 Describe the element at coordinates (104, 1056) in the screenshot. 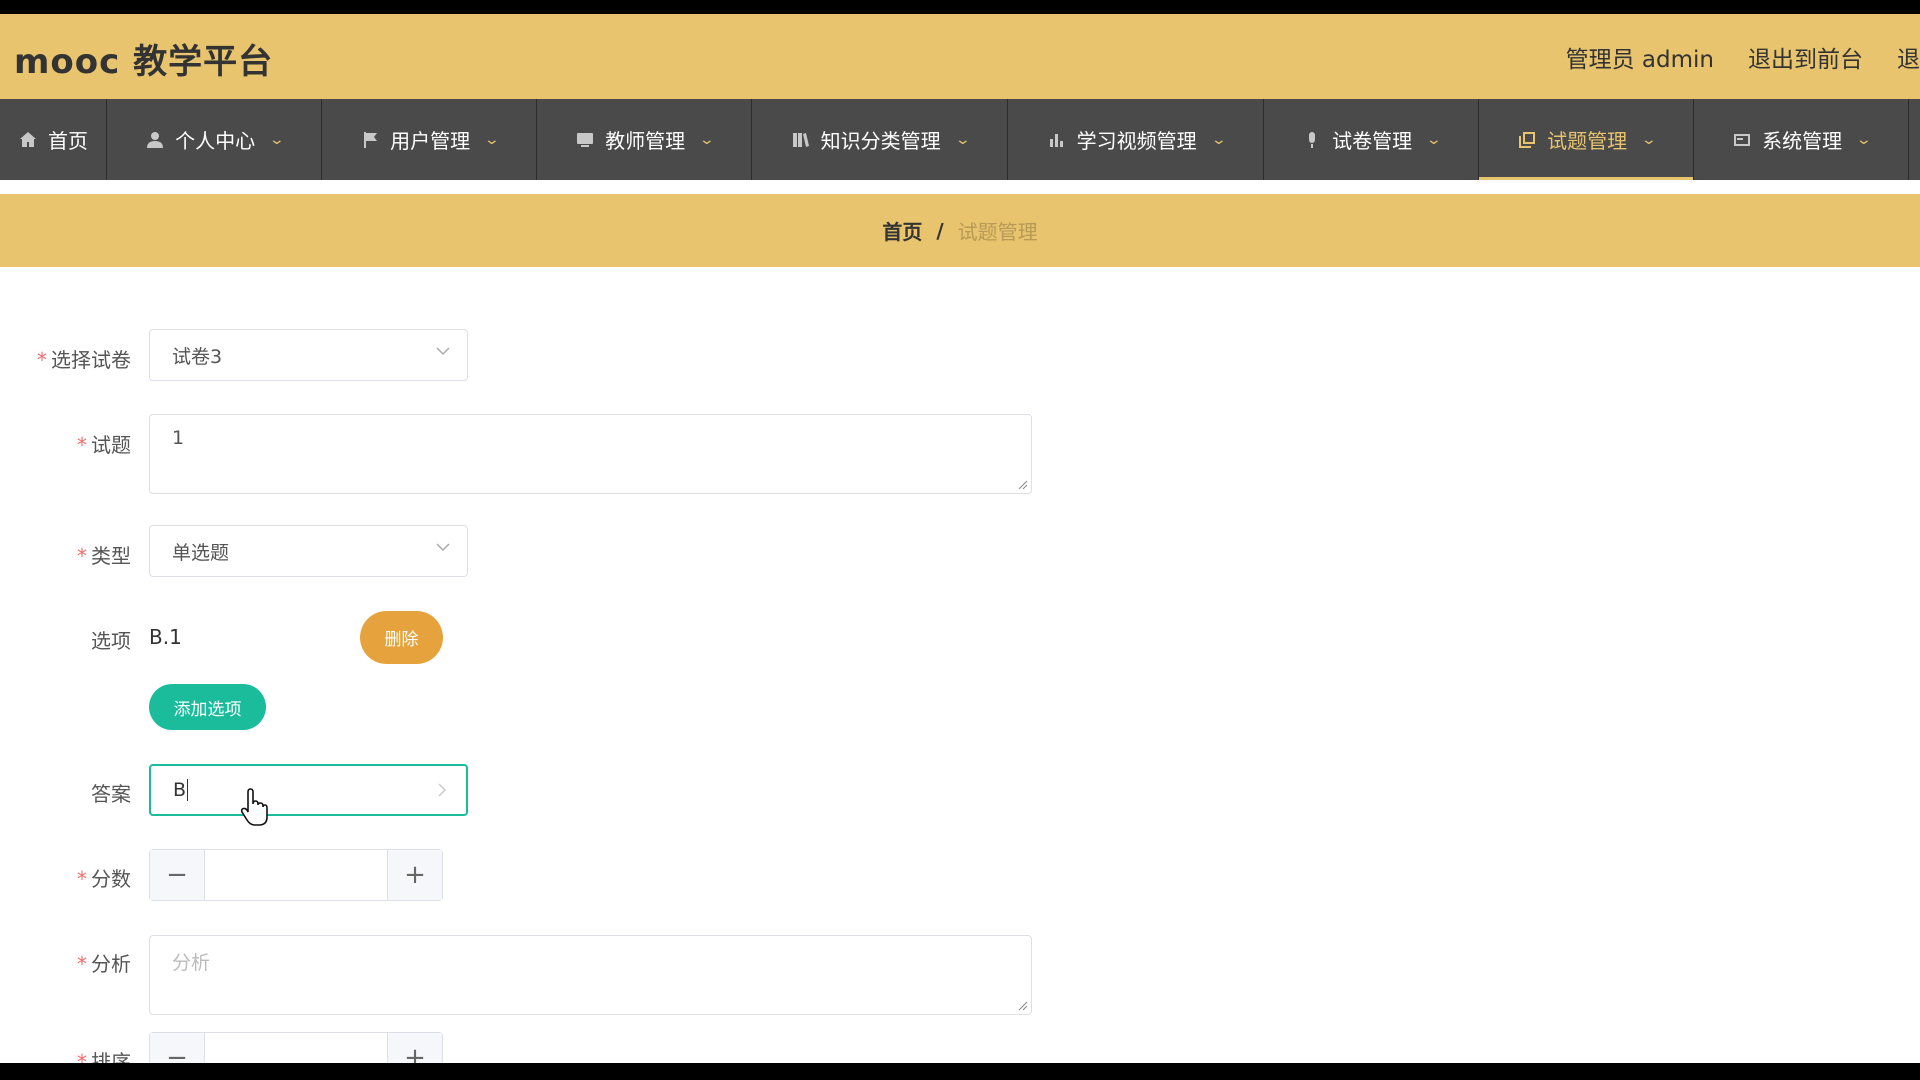

I see `order-label: * 排序` at that location.